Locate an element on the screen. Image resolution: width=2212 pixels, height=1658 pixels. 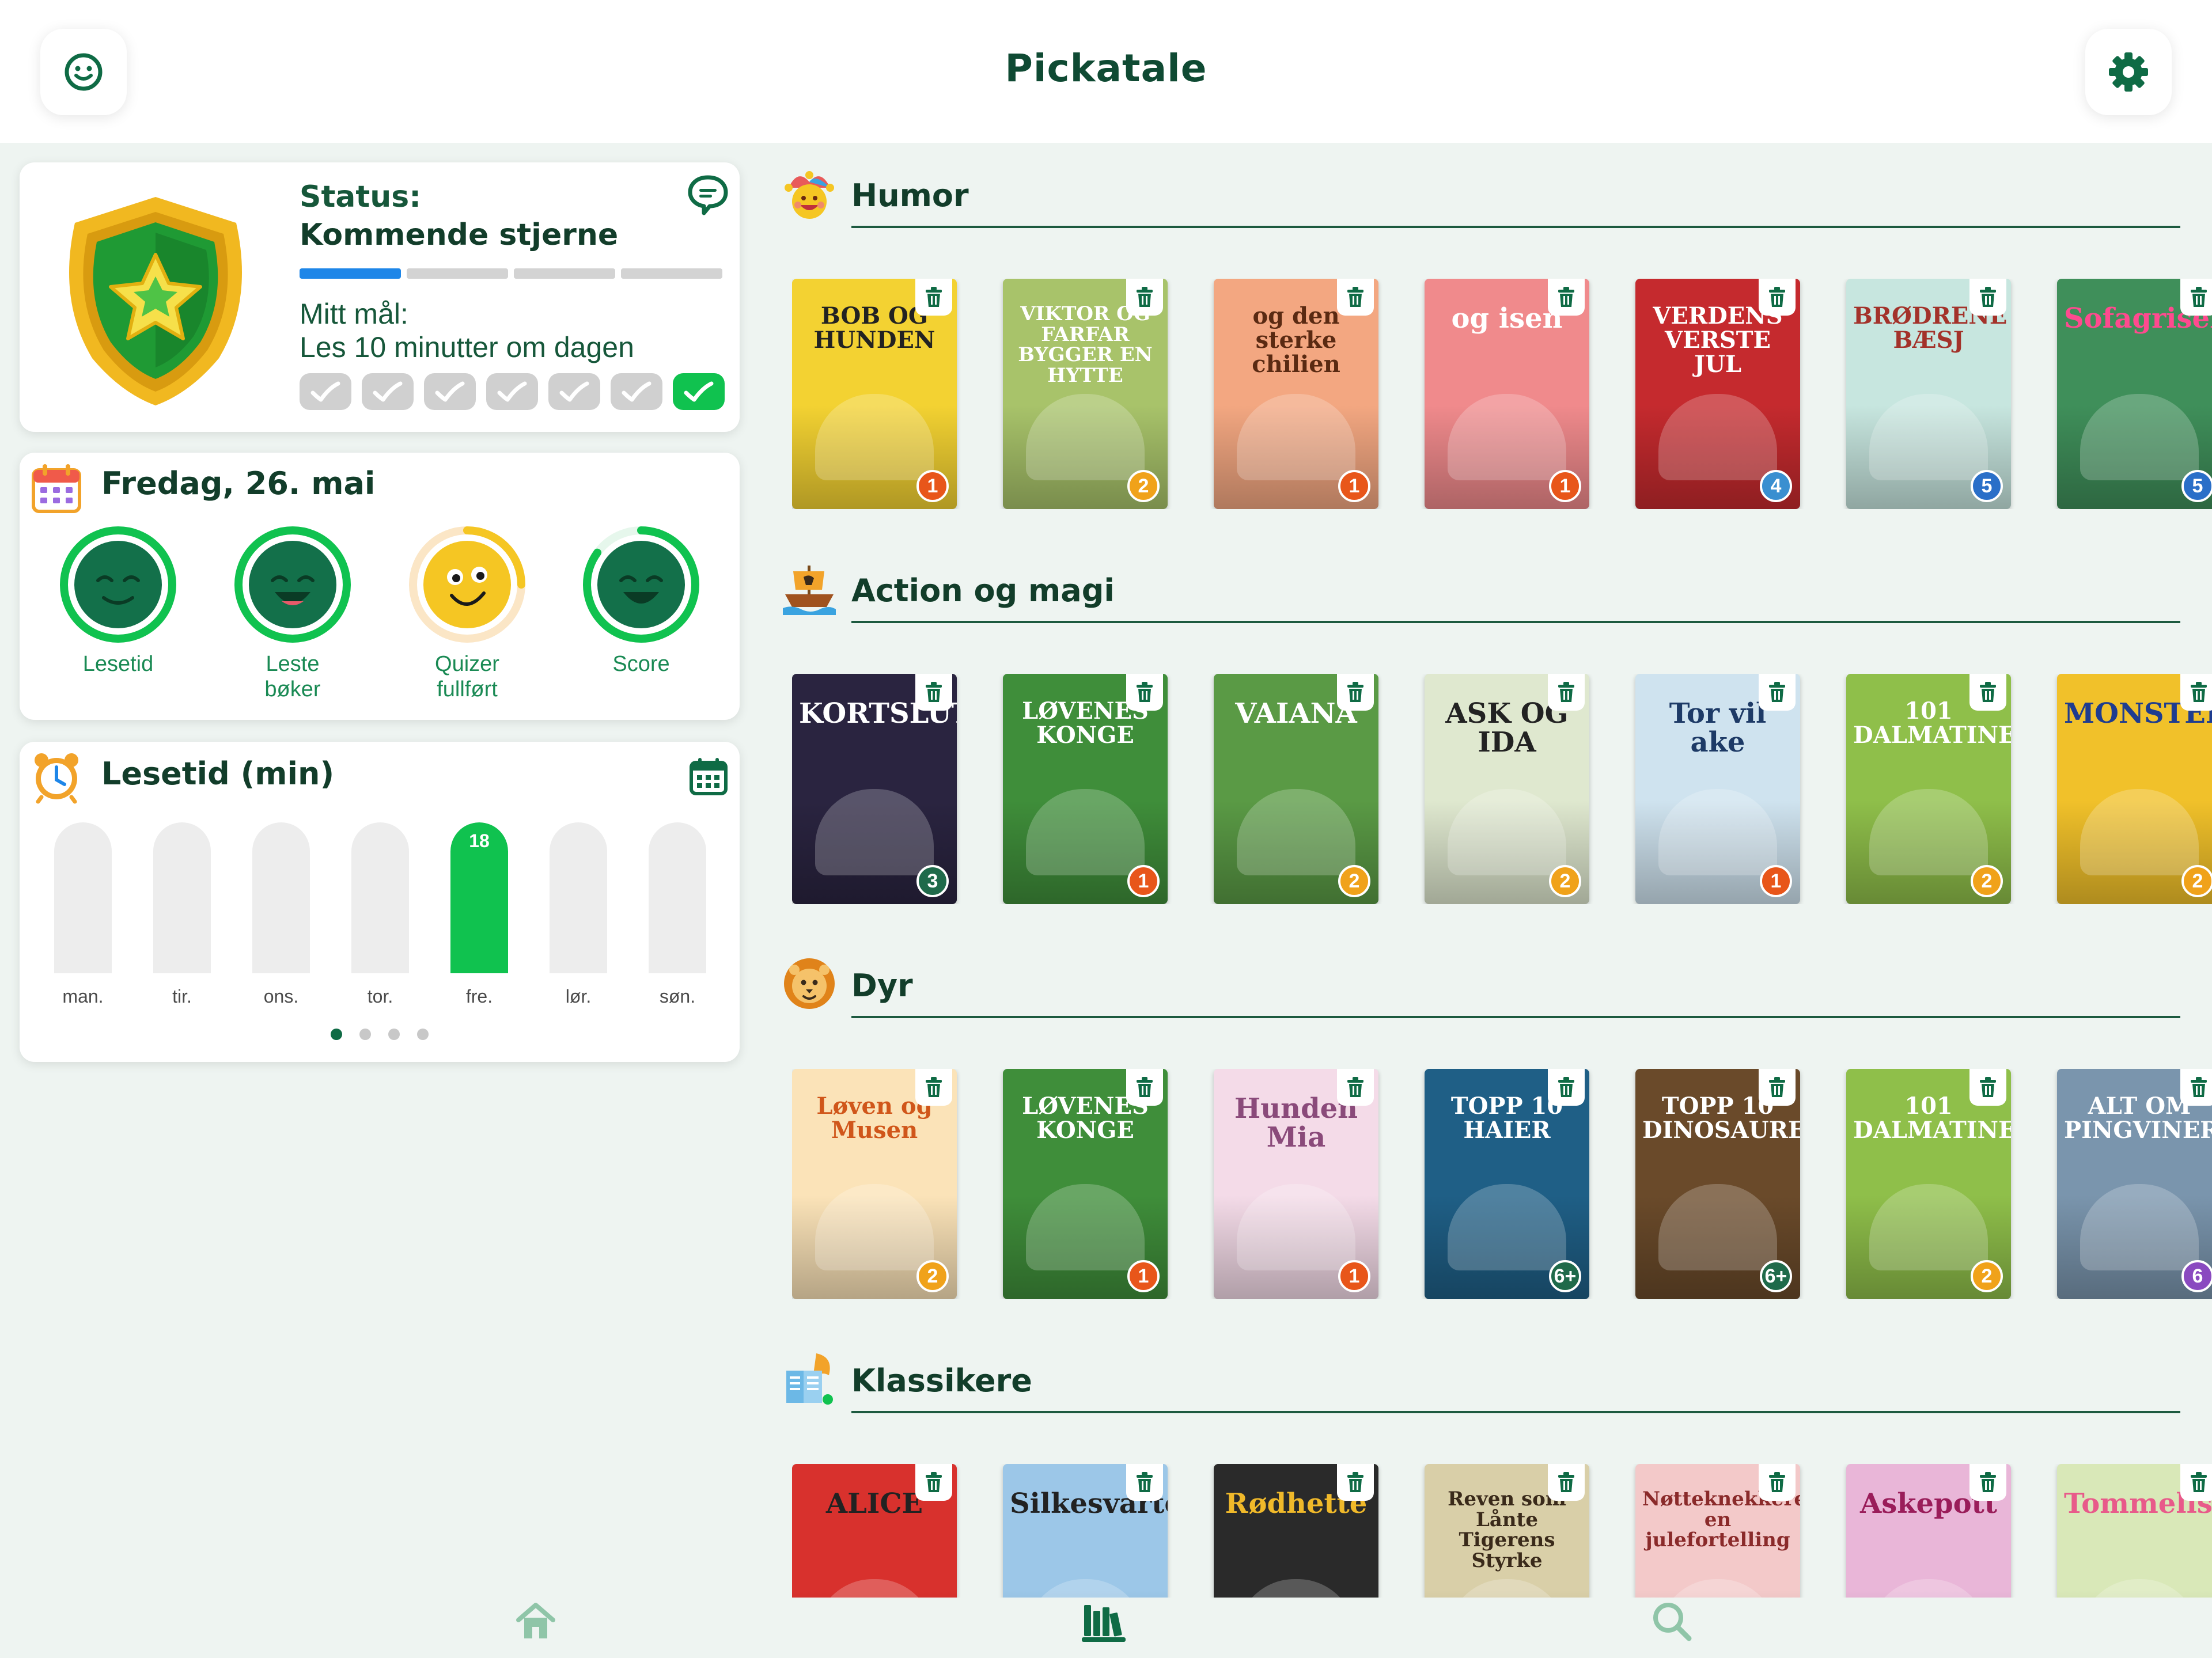
book-cover: Løven og Musen 2 is located at coordinates (874, 1184).